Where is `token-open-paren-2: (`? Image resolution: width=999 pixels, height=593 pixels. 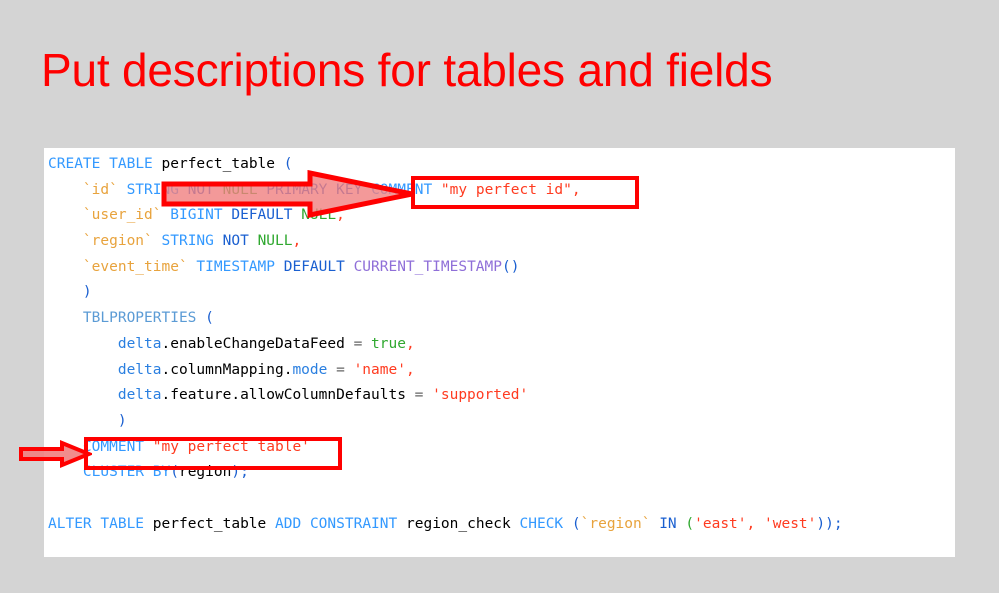 token-open-paren-2: ( is located at coordinates (690, 523).